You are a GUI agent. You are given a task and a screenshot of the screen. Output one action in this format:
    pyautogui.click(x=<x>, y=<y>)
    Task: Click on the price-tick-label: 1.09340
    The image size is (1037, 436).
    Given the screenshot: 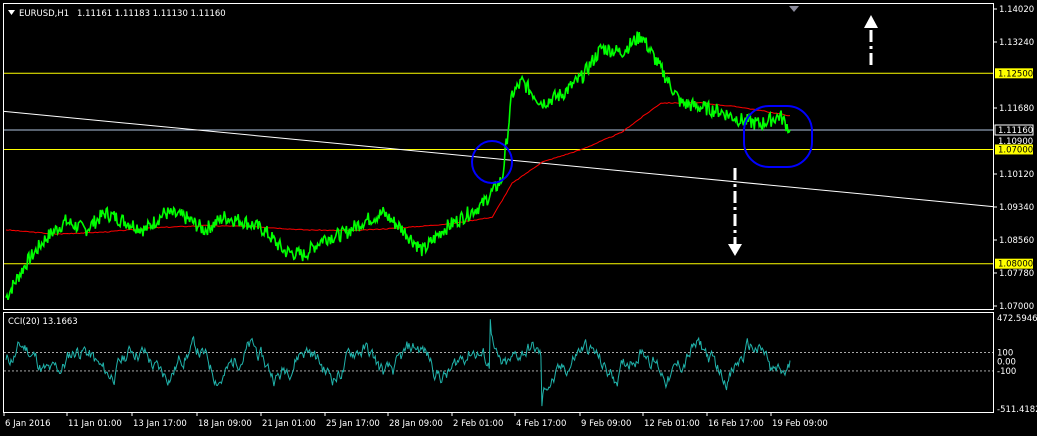 What is the action you would take?
    pyautogui.click(x=1016, y=208)
    